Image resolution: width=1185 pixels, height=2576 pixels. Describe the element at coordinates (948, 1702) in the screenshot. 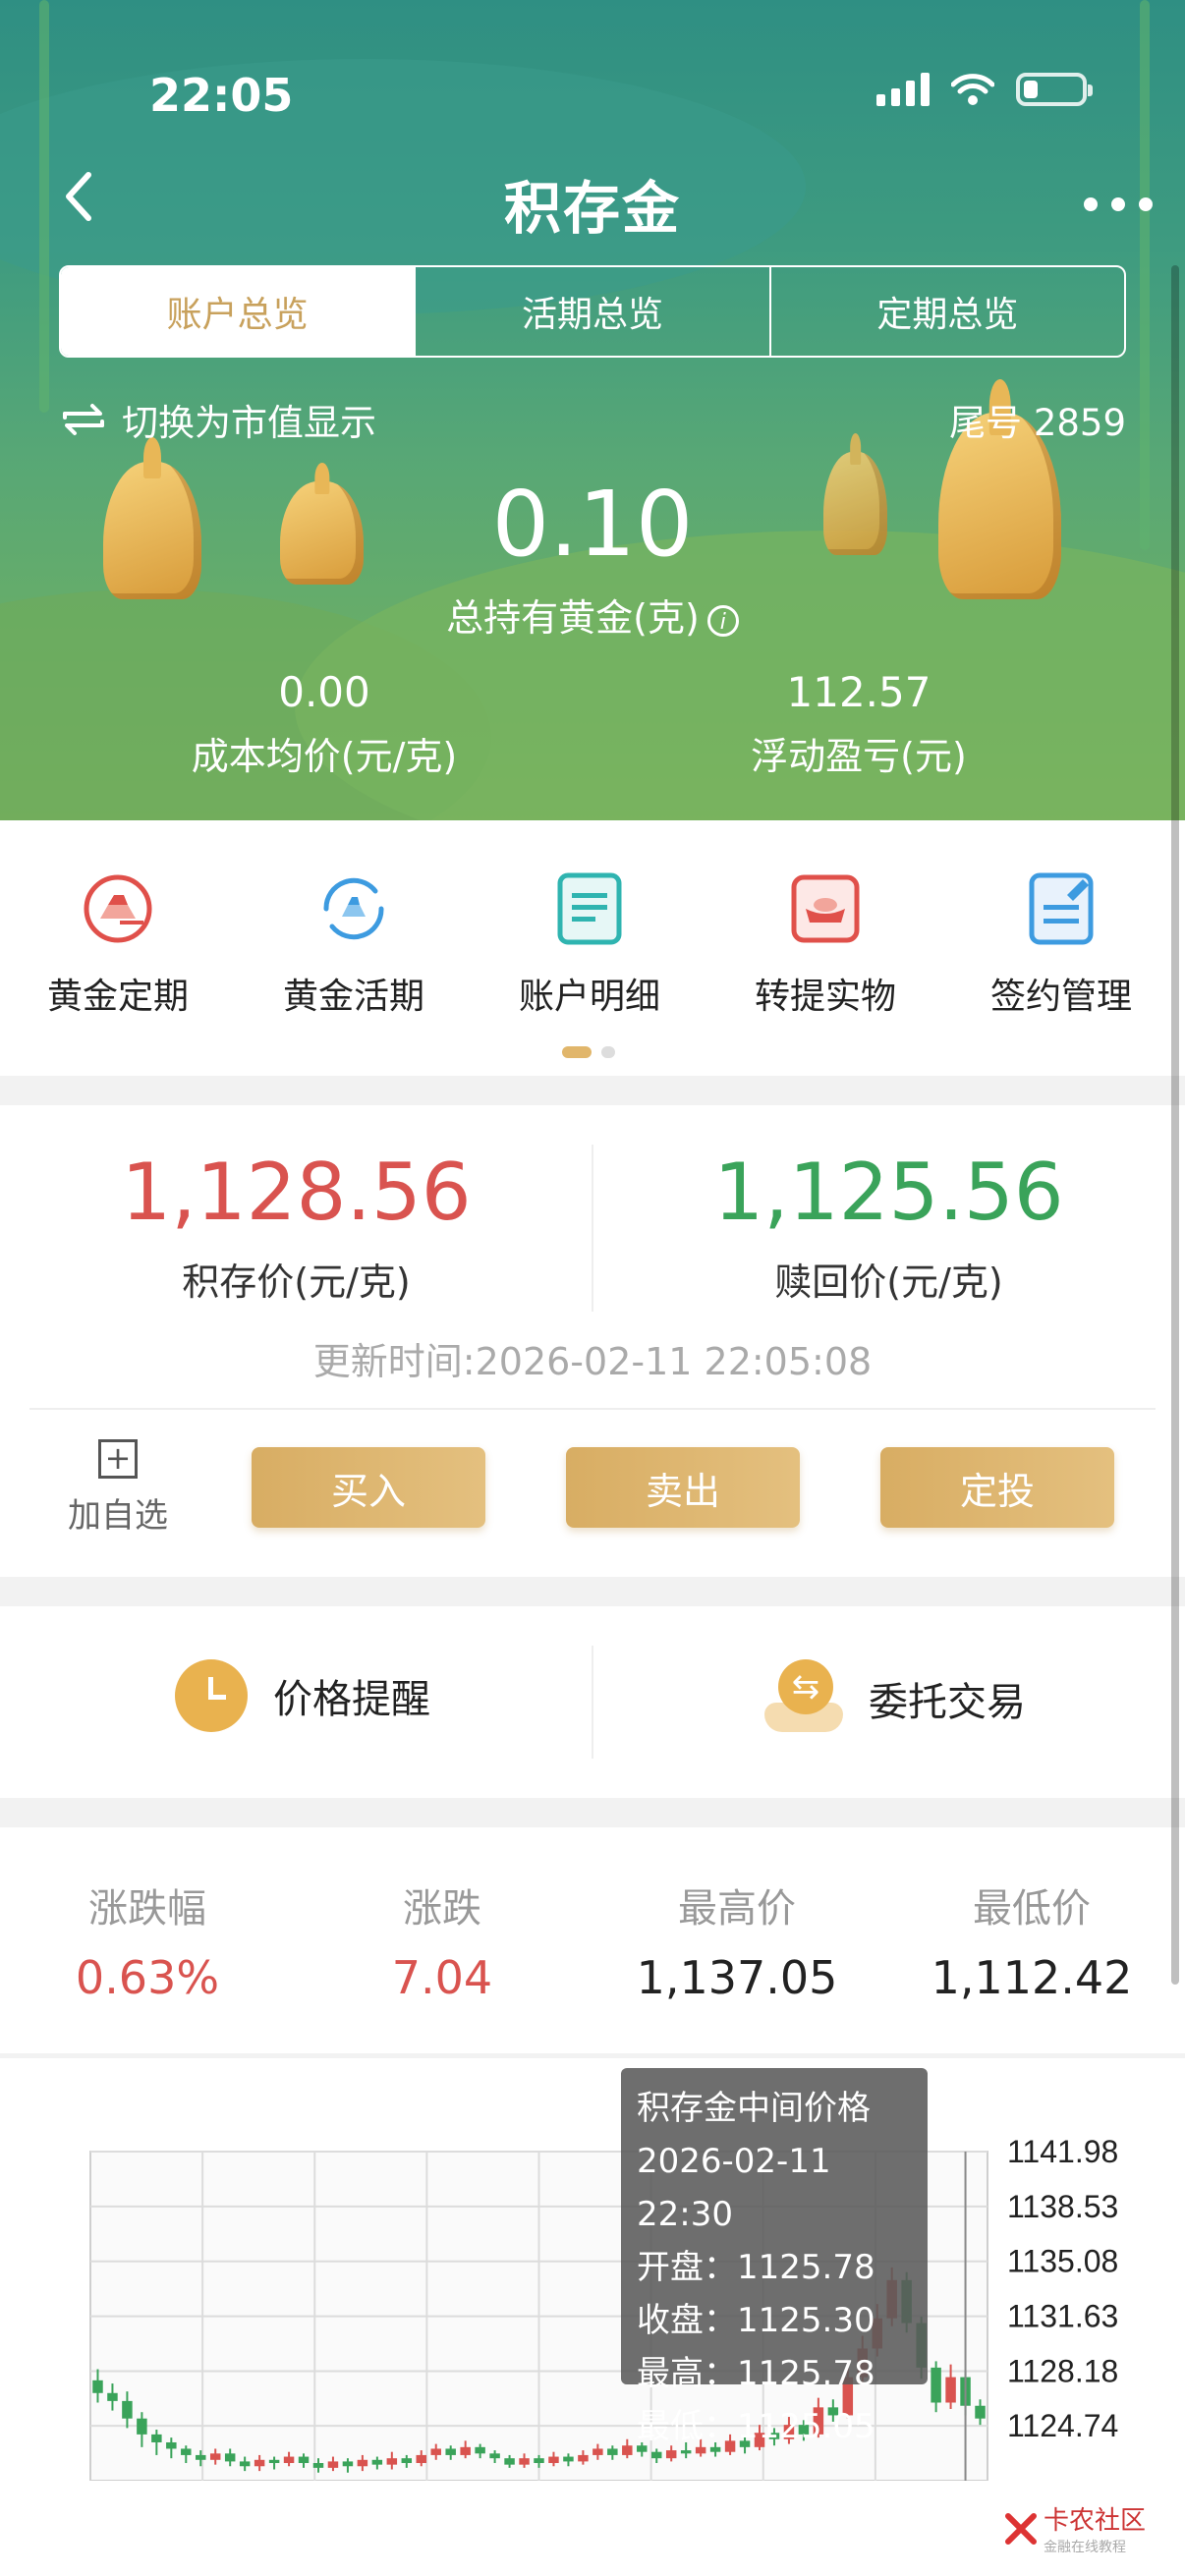

I see `entrust-trade-label: 委托交易` at that location.